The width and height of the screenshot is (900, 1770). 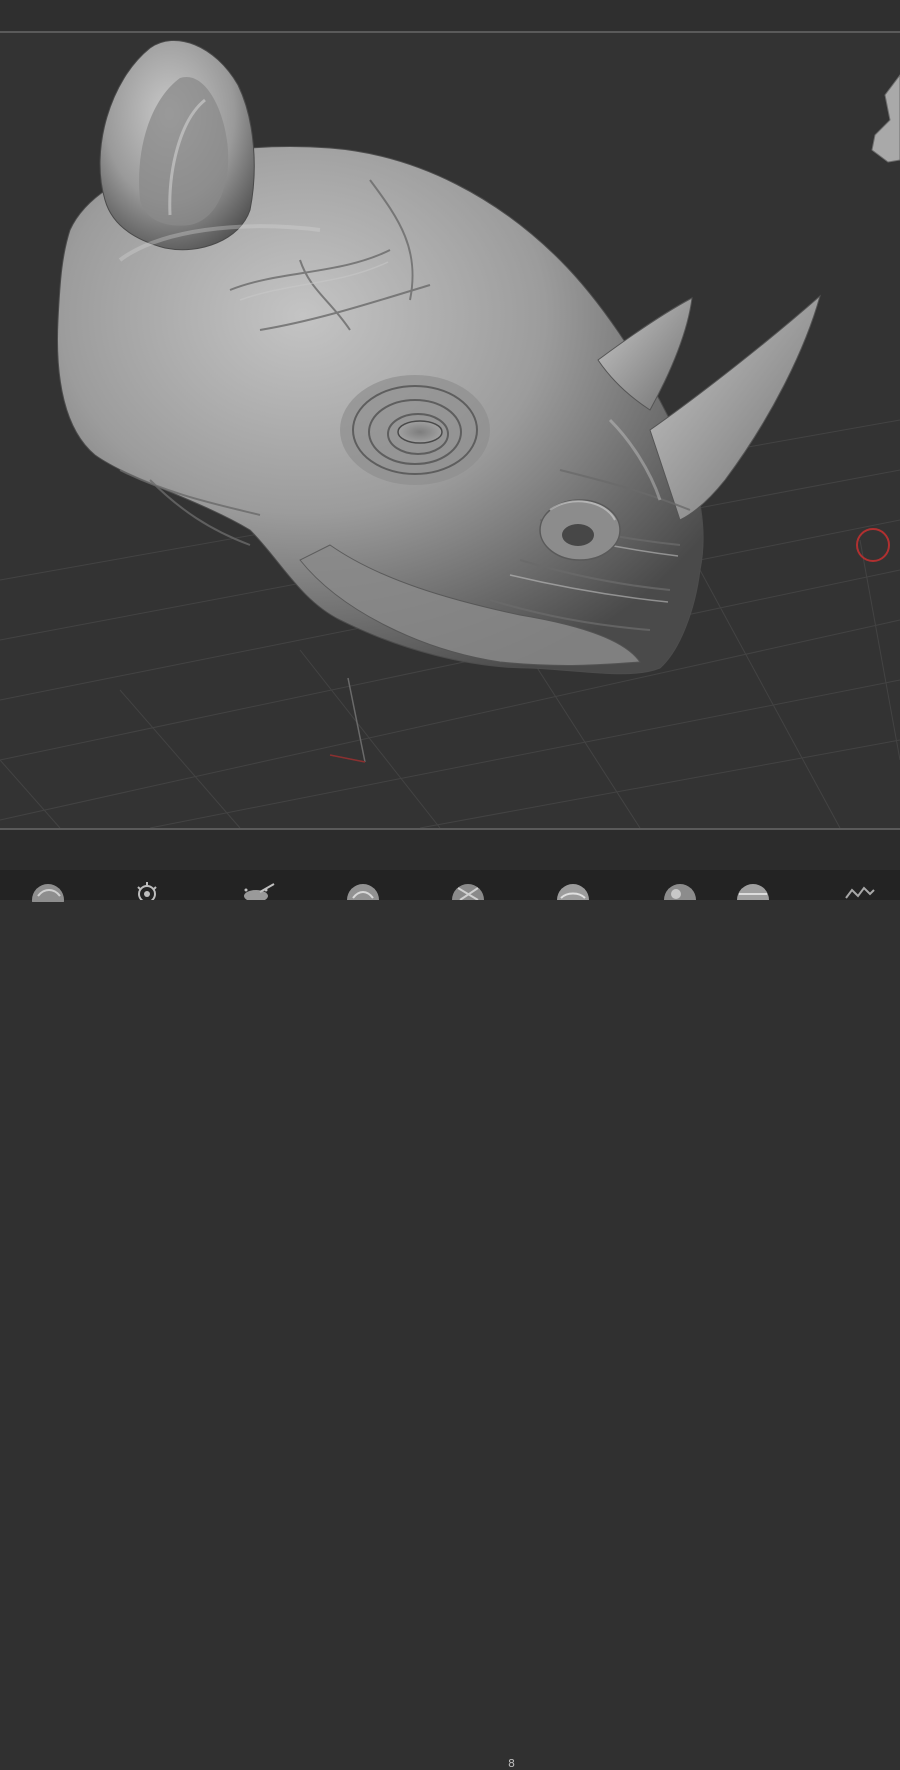 What do you see at coordinates (363, 891) in the screenshot?
I see `standard-brush-icon` at bounding box center [363, 891].